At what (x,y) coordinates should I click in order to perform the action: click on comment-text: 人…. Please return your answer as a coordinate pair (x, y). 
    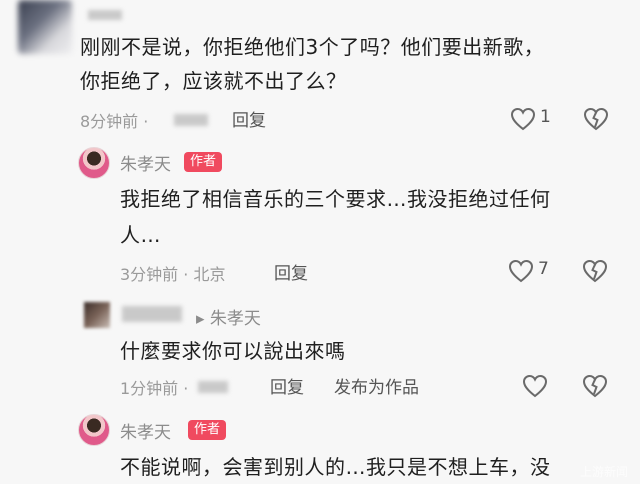
    Looking at the image, I should click on (140, 235).